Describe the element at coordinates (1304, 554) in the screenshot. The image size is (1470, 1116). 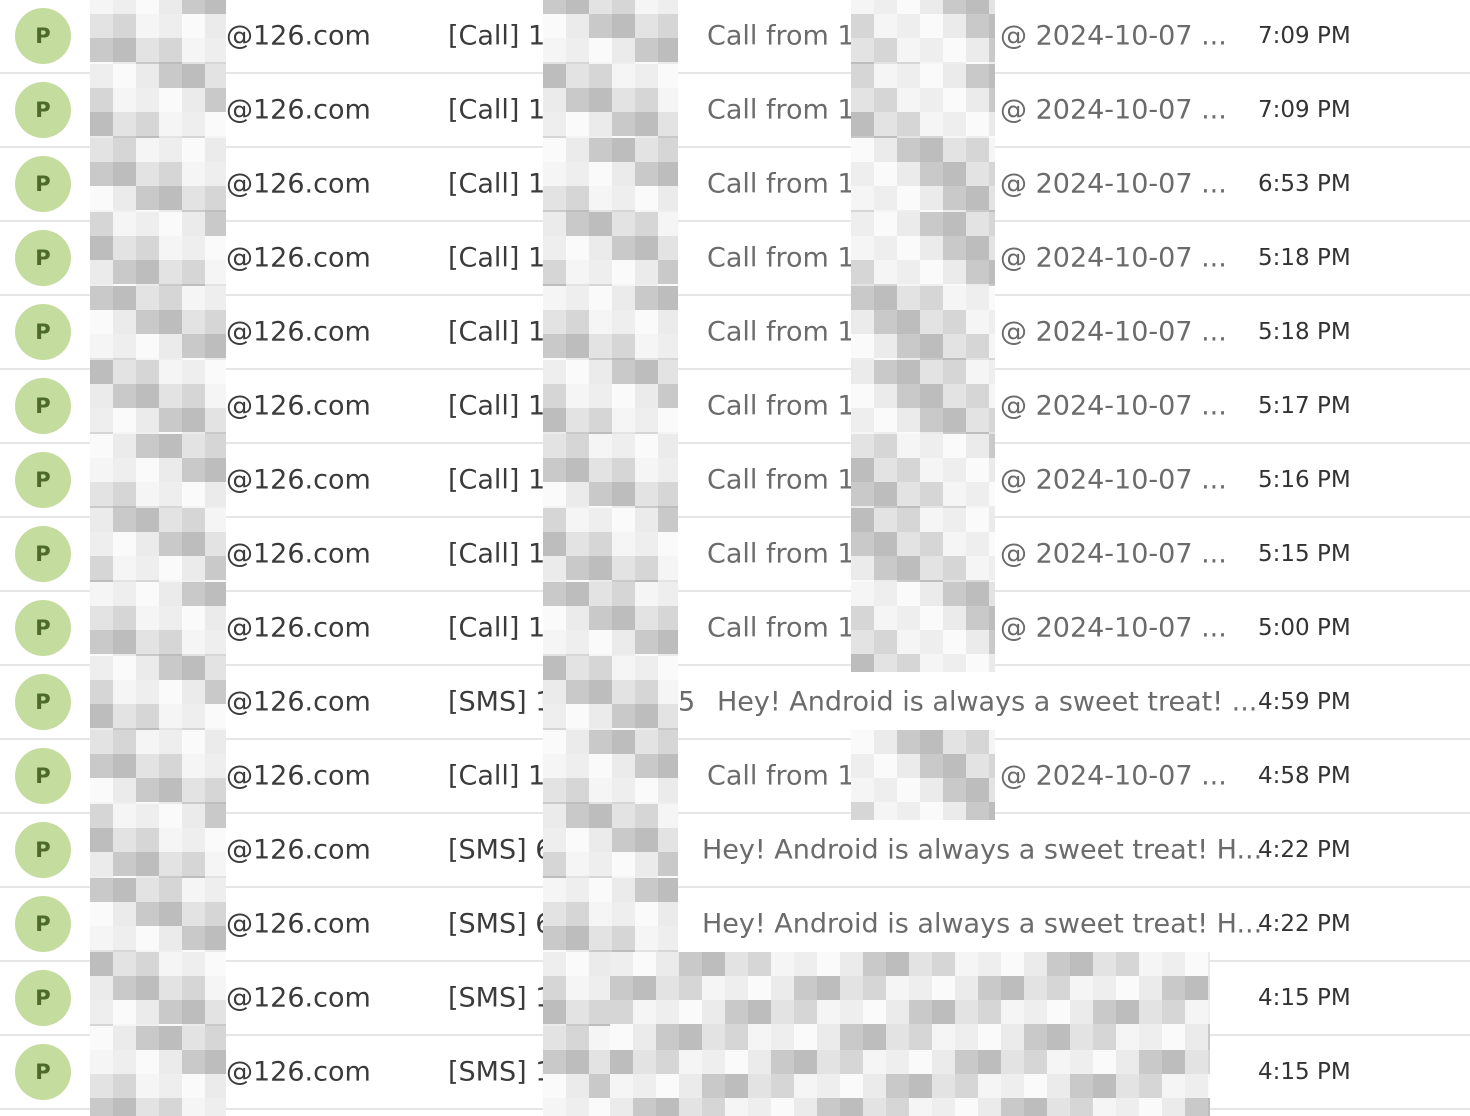
I see `message-time: 5:15 PM` at that location.